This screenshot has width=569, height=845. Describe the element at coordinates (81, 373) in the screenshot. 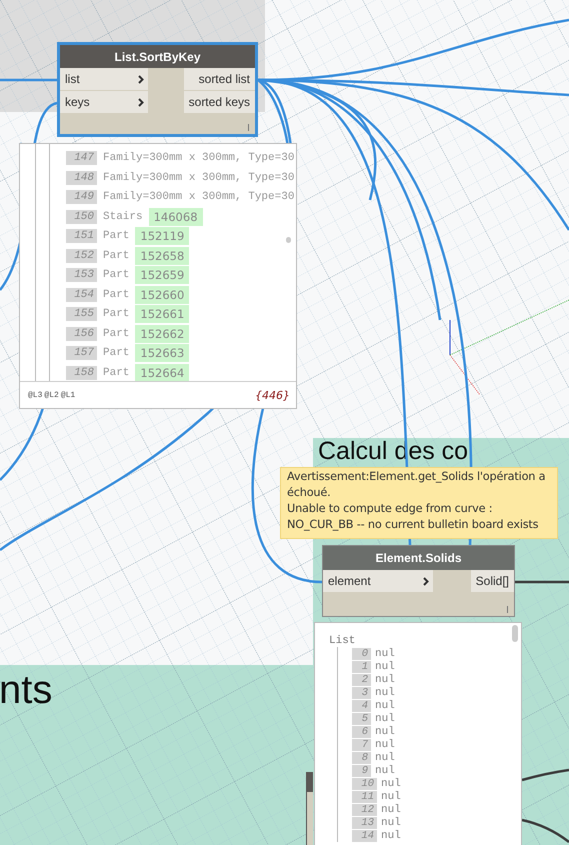

I see `index-label: 158` at that location.